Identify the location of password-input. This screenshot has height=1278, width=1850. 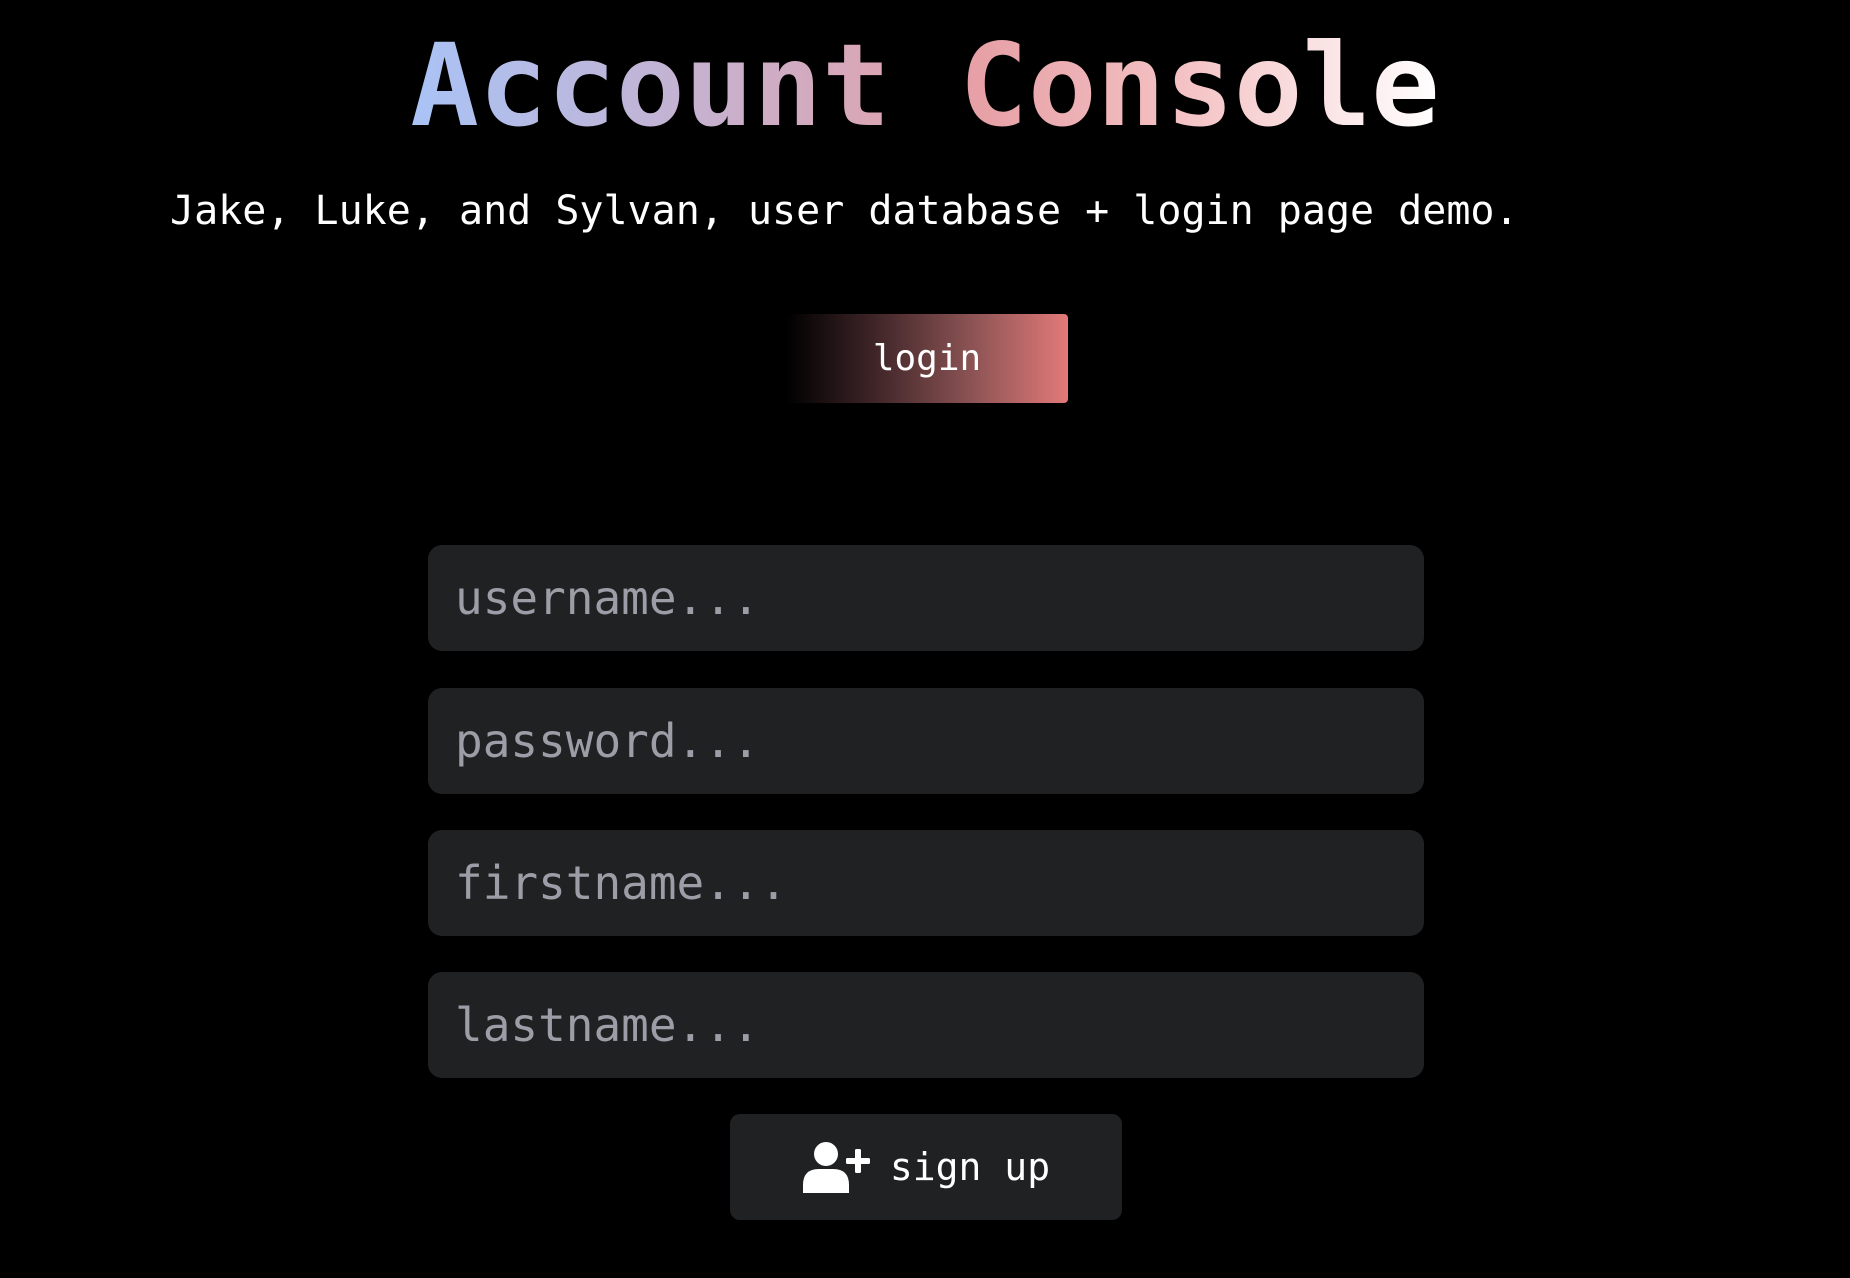
(926, 741).